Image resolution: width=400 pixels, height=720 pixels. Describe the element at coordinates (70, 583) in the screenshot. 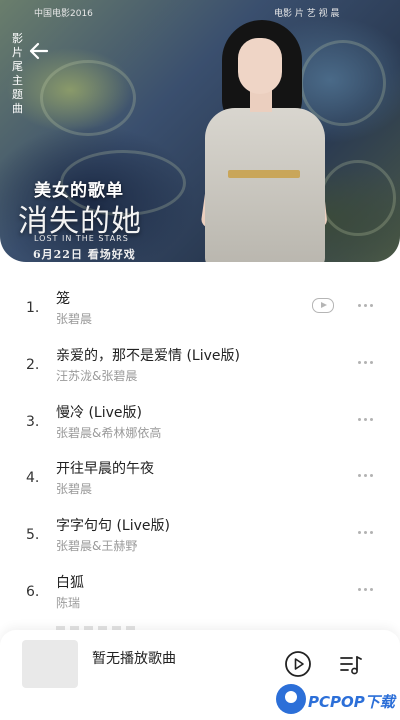

I see `song-title: 白狐` at that location.